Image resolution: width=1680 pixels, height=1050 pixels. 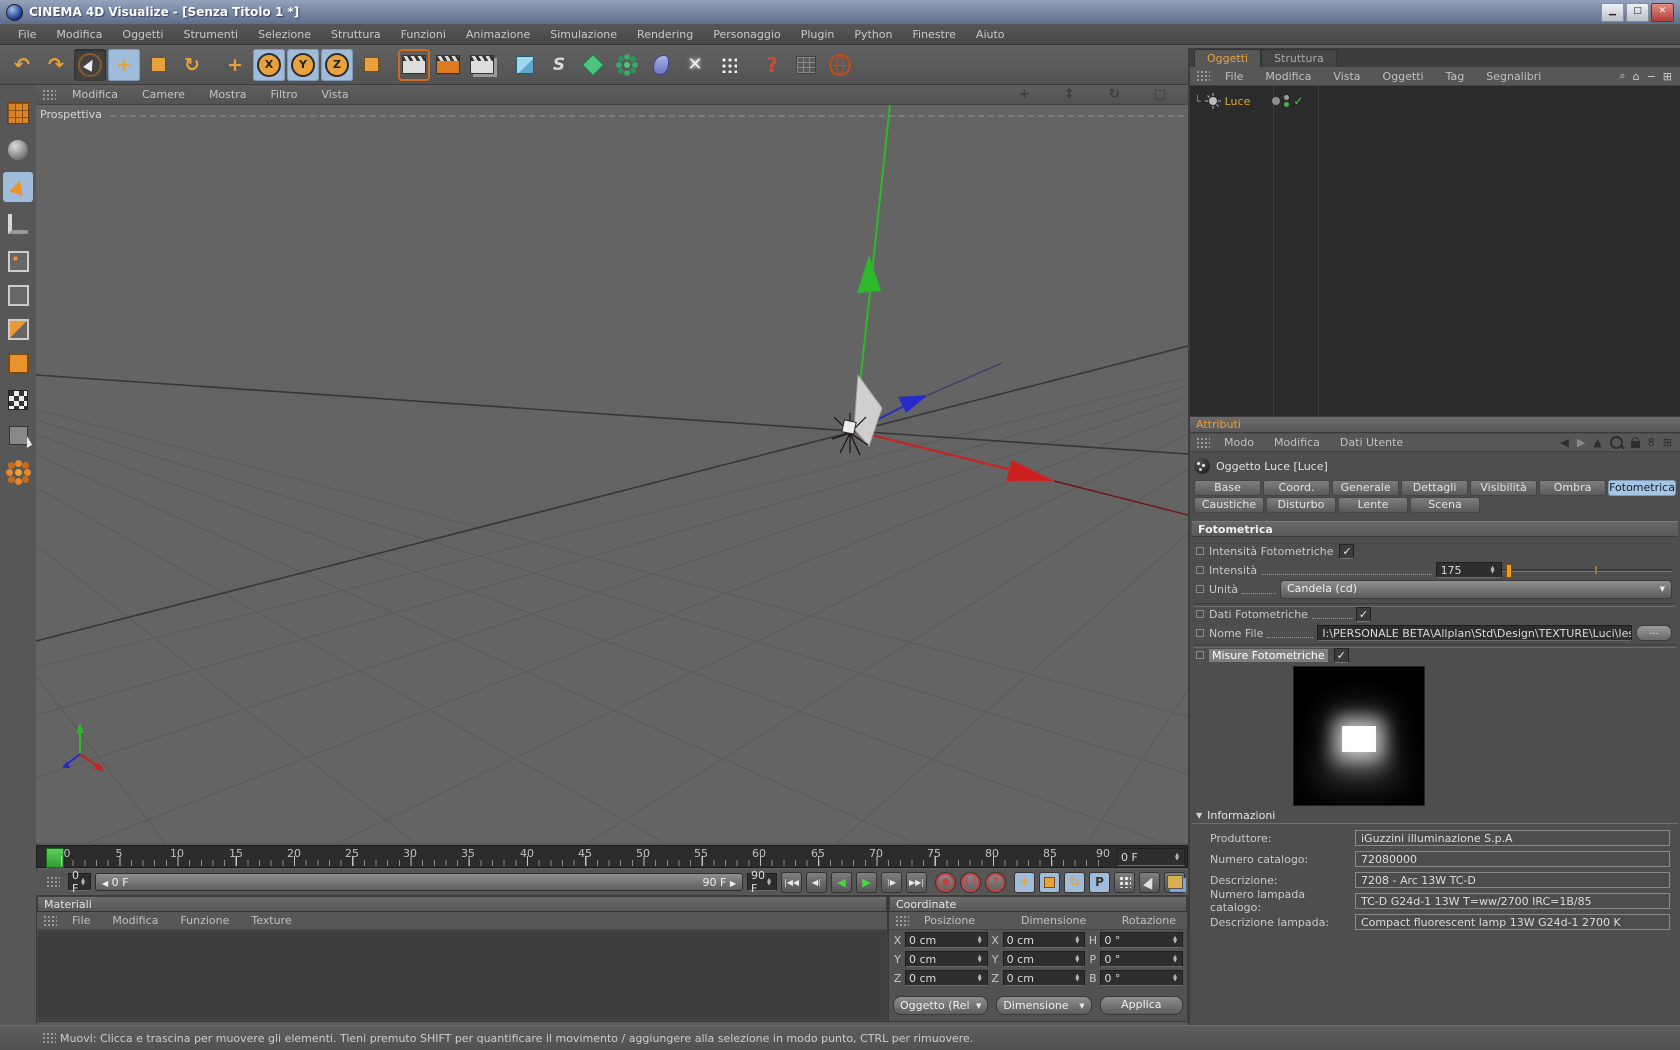 What do you see at coordinates (303, 64) in the screenshot?
I see `lock-y-axis-icon: Y` at bounding box center [303, 64].